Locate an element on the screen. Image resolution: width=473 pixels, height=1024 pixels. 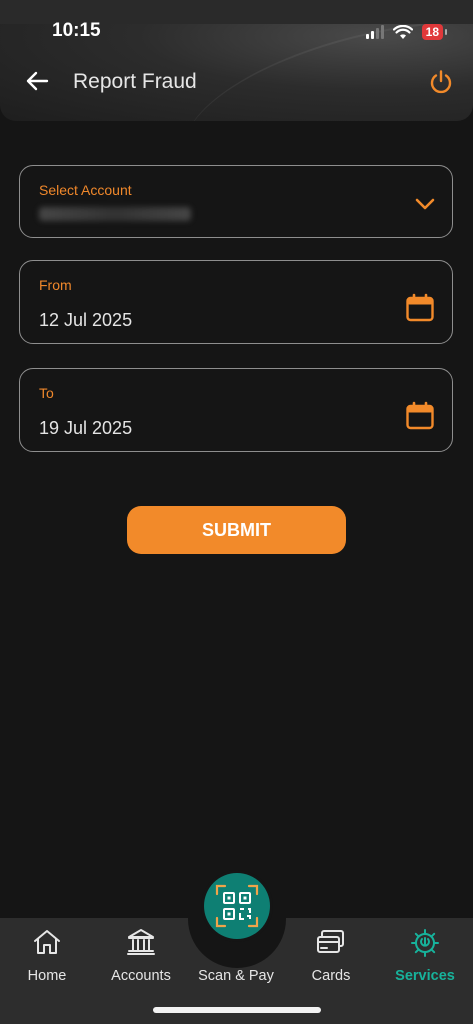
to-label: To is located at coordinates (46, 393).